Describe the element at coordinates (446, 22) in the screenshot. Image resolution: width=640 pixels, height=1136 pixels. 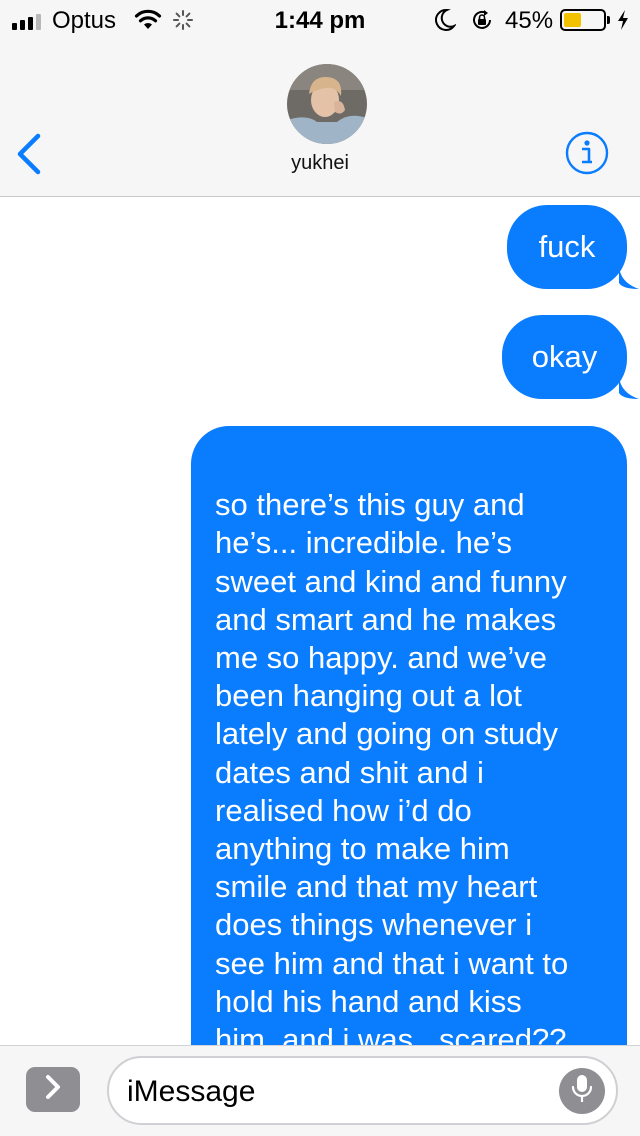
I see `do-not-disturb-moon-icon` at that location.